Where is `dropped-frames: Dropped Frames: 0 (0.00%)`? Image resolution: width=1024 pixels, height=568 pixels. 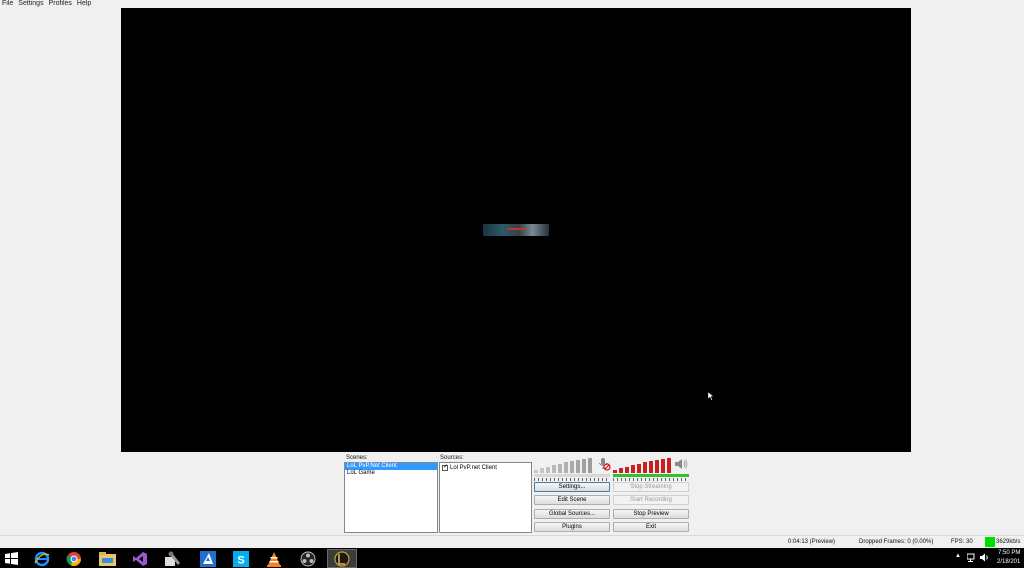
dropped-frames: Dropped Frames: 0 (0.00%) is located at coordinates (896, 542).